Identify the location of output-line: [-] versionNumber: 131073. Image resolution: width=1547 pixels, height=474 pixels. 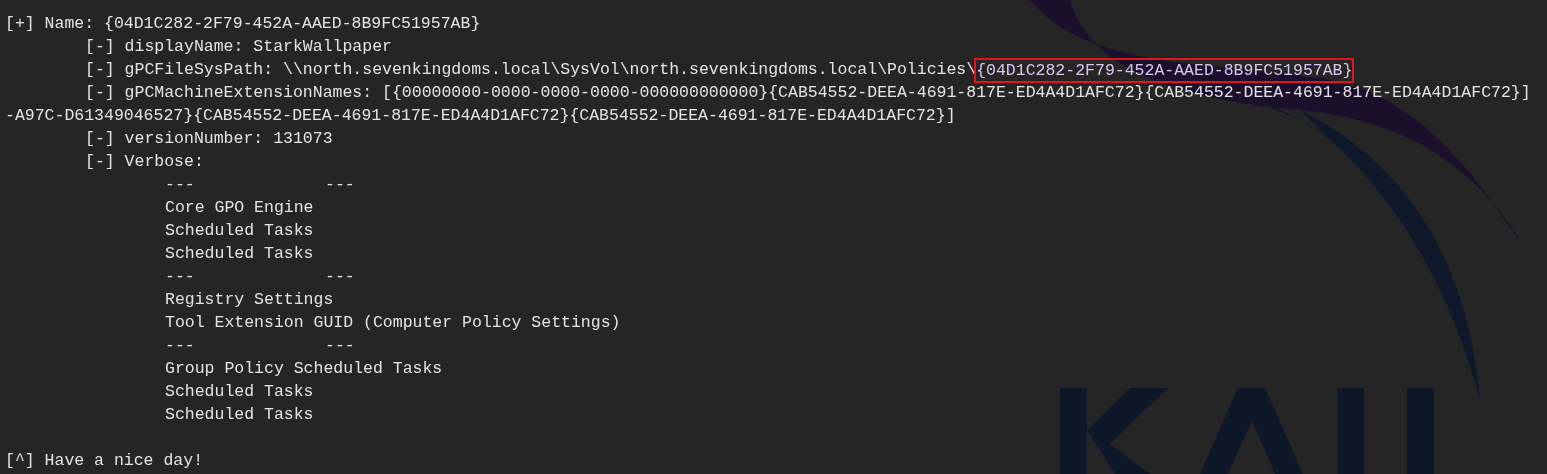
(209, 139).